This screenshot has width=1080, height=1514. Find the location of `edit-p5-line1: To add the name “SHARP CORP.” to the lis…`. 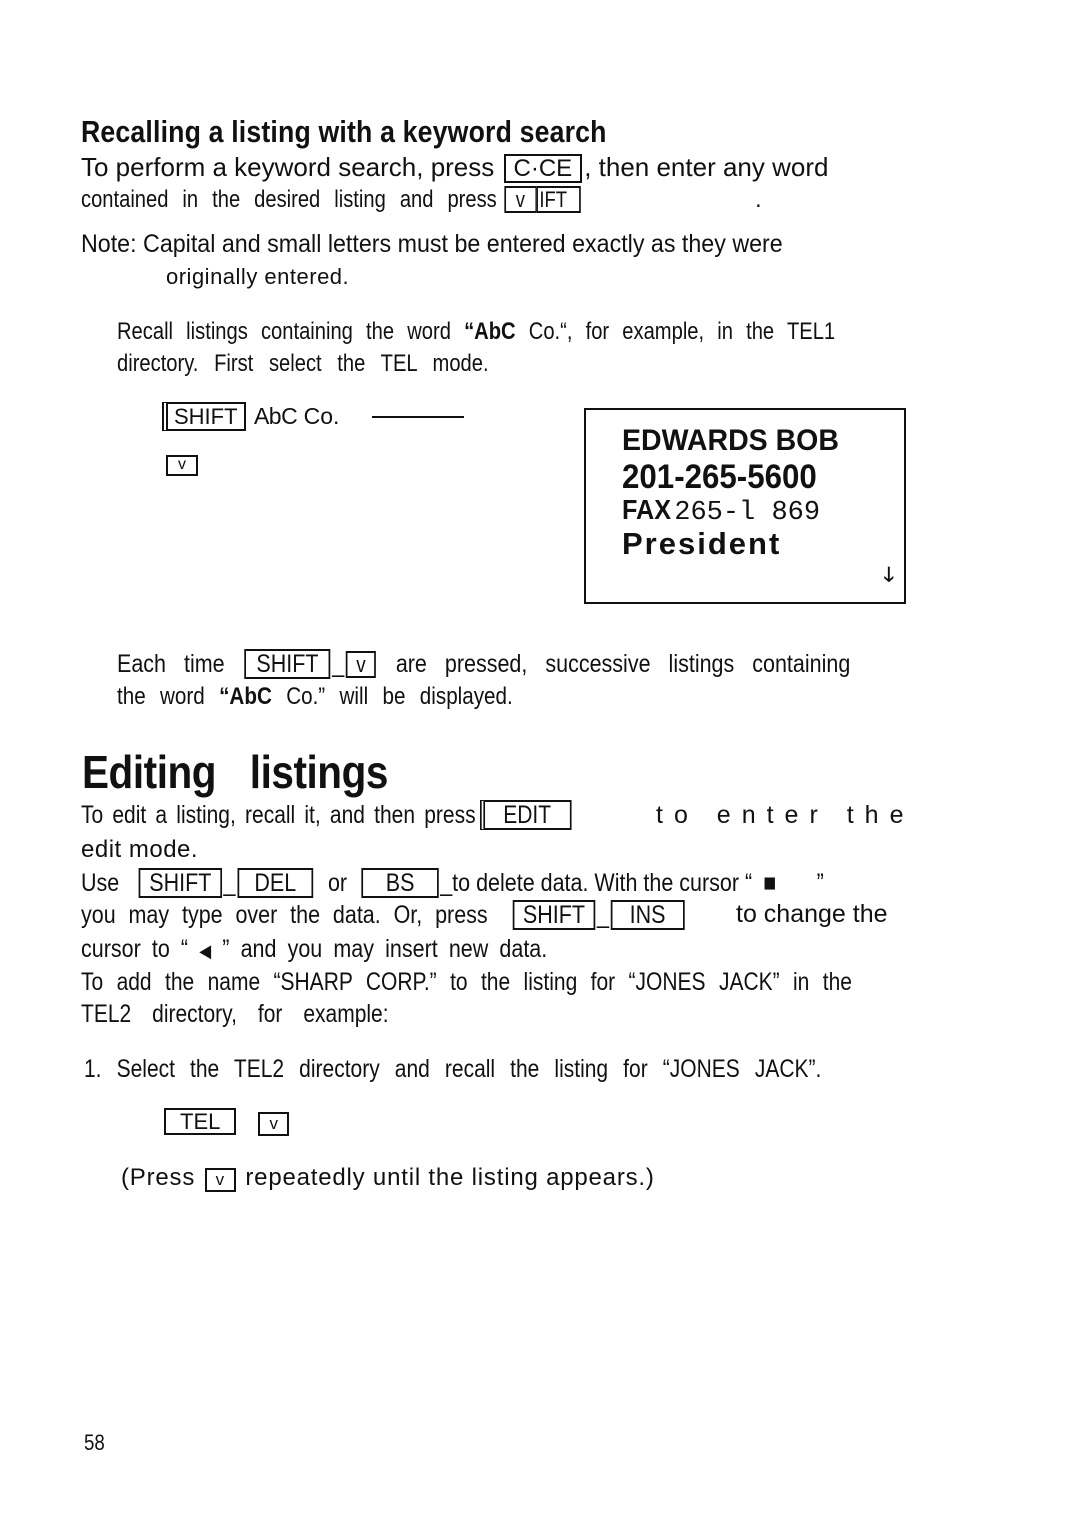

edit-p5-line1: To add the name “SHARP CORP.” to the lis… is located at coordinates (540, 982).